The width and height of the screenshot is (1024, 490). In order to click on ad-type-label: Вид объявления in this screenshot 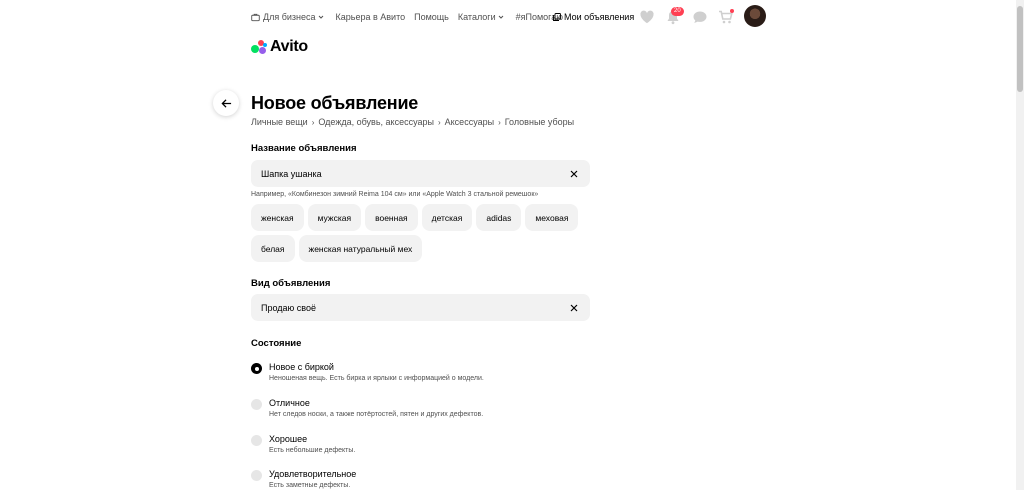, I will do `click(291, 283)`.